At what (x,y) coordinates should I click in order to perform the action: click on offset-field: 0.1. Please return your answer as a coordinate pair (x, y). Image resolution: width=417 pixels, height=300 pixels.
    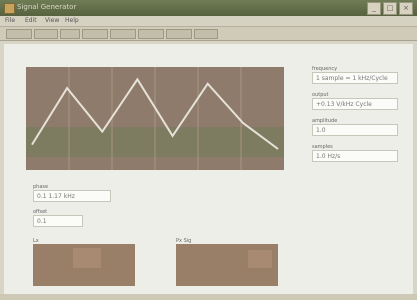
    Looking at the image, I should click on (58, 221).